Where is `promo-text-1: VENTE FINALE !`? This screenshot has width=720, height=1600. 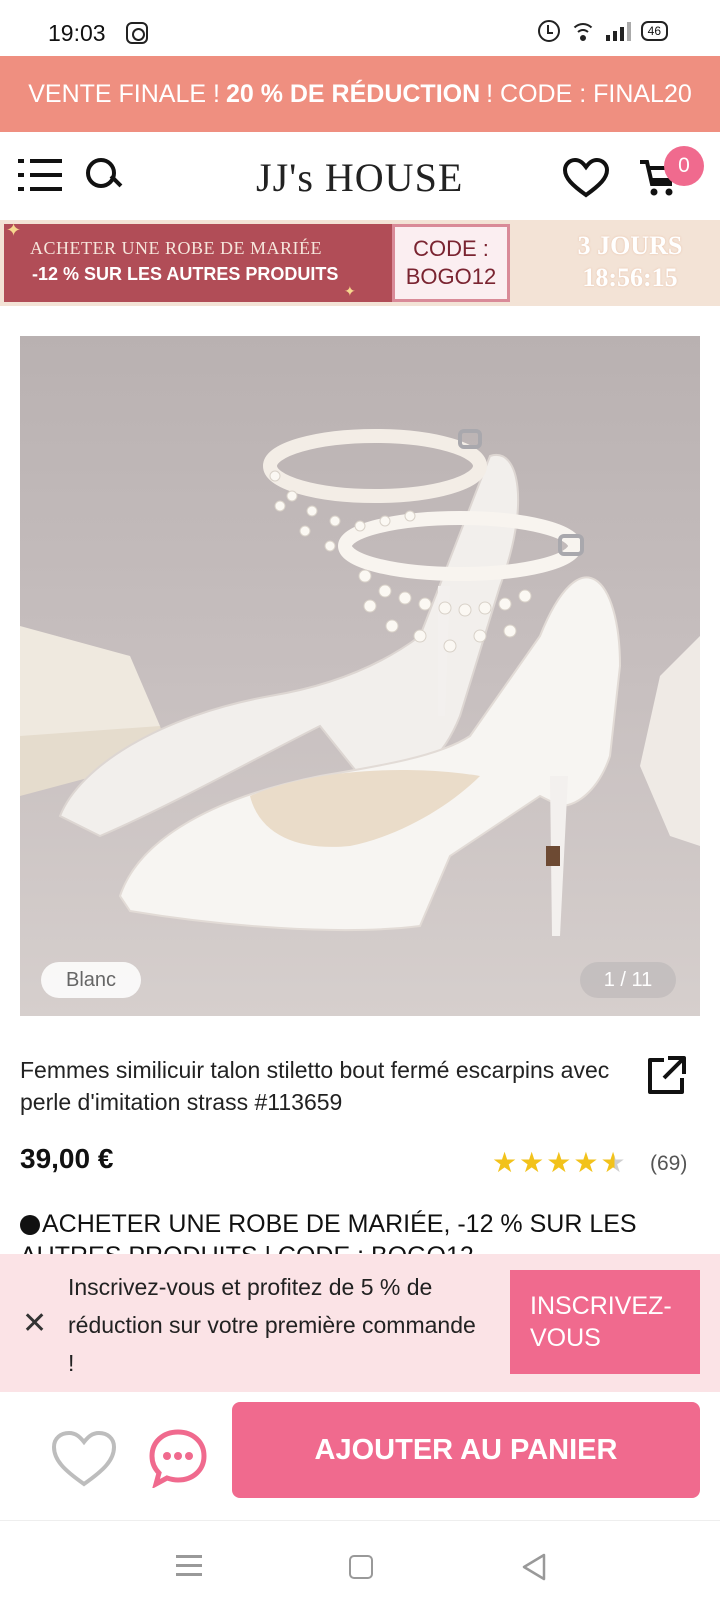 promo-text-1: VENTE FINALE ! is located at coordinates (124, 93).